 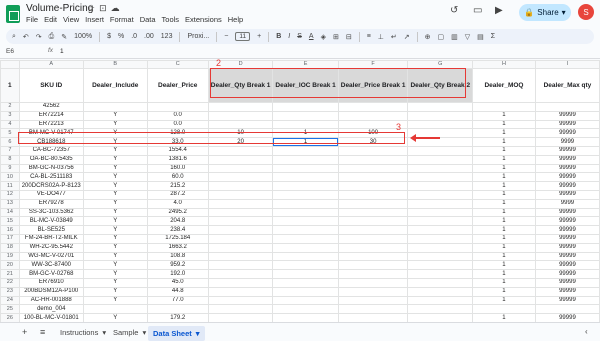 What do you see at coordinates (10, 291) in the screenshot?
I see `row-number: 23` at bounding box center [10, 291].